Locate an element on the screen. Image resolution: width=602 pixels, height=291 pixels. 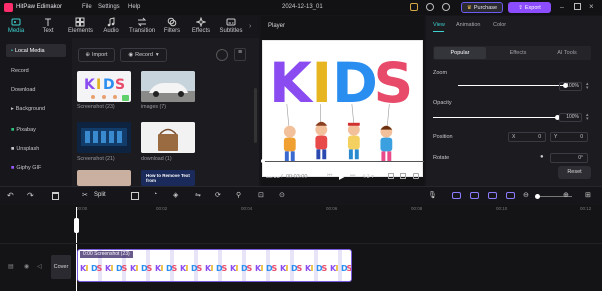
tab-subtitles: Subtitles is located at coordinates (231, 27).